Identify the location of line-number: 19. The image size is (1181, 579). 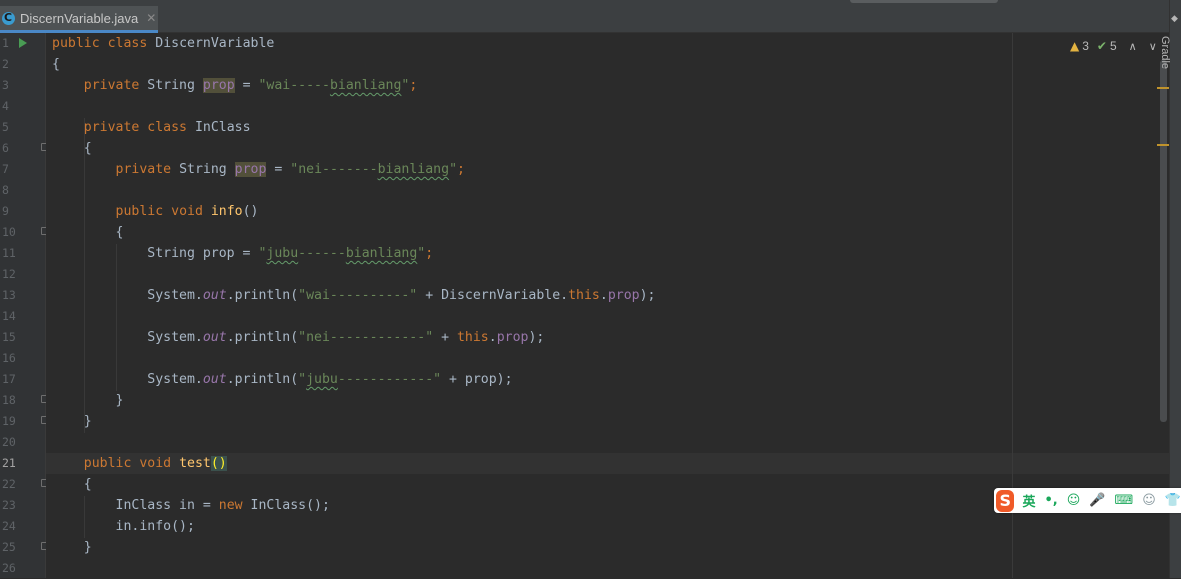
(9, 421).